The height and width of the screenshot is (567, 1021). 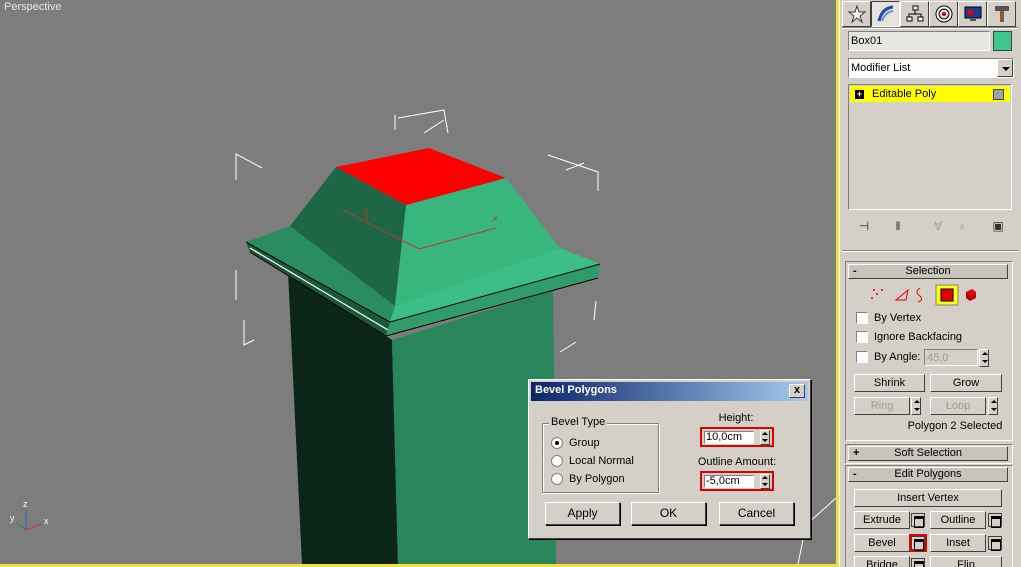 I want to click on flip-button: Flip, so click(x=966, y=561).